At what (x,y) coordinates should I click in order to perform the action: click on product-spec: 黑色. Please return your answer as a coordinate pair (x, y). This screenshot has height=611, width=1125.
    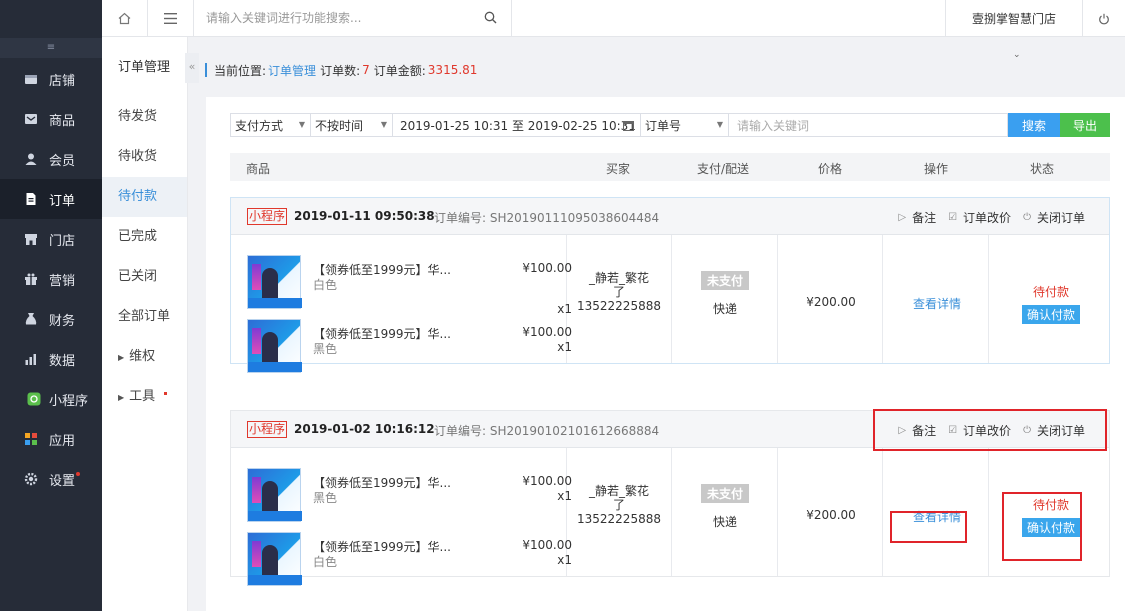
    Looking at the image, I should click on (325, 349).